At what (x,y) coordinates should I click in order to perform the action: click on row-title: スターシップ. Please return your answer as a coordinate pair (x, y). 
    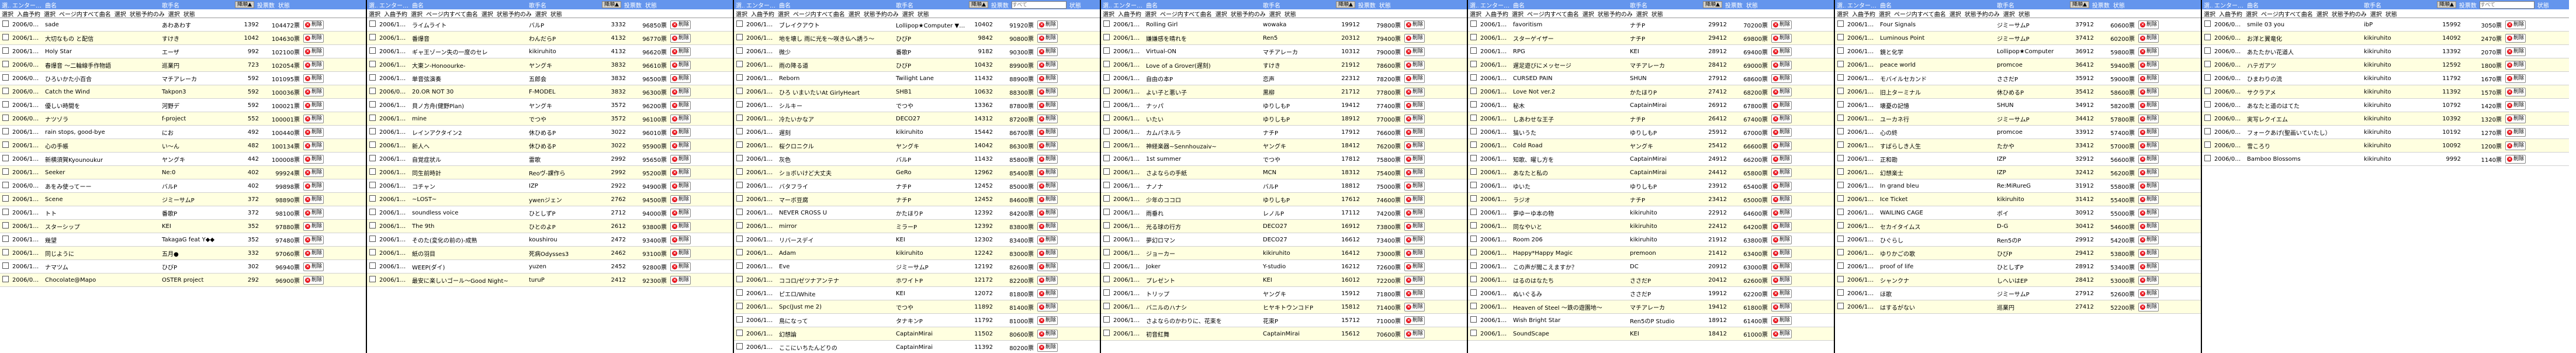
    Looking at the image, I should click on (102, 226).